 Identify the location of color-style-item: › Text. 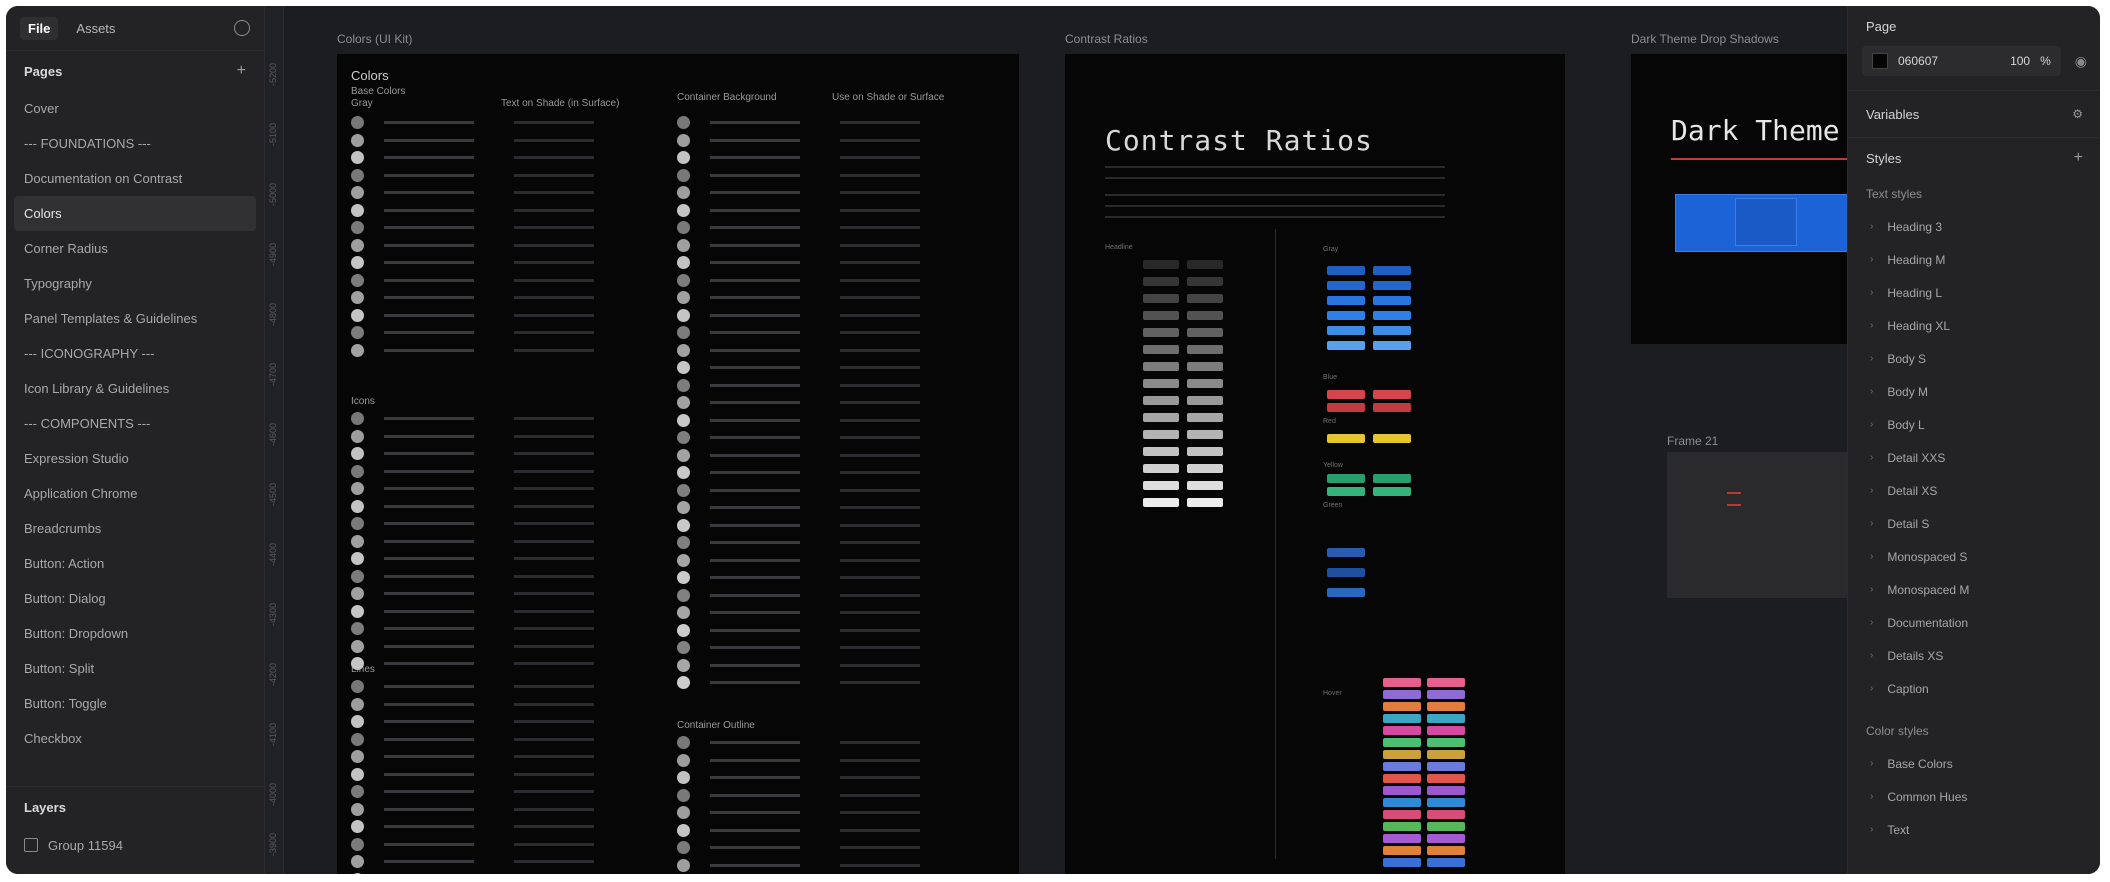
(1974, 829).